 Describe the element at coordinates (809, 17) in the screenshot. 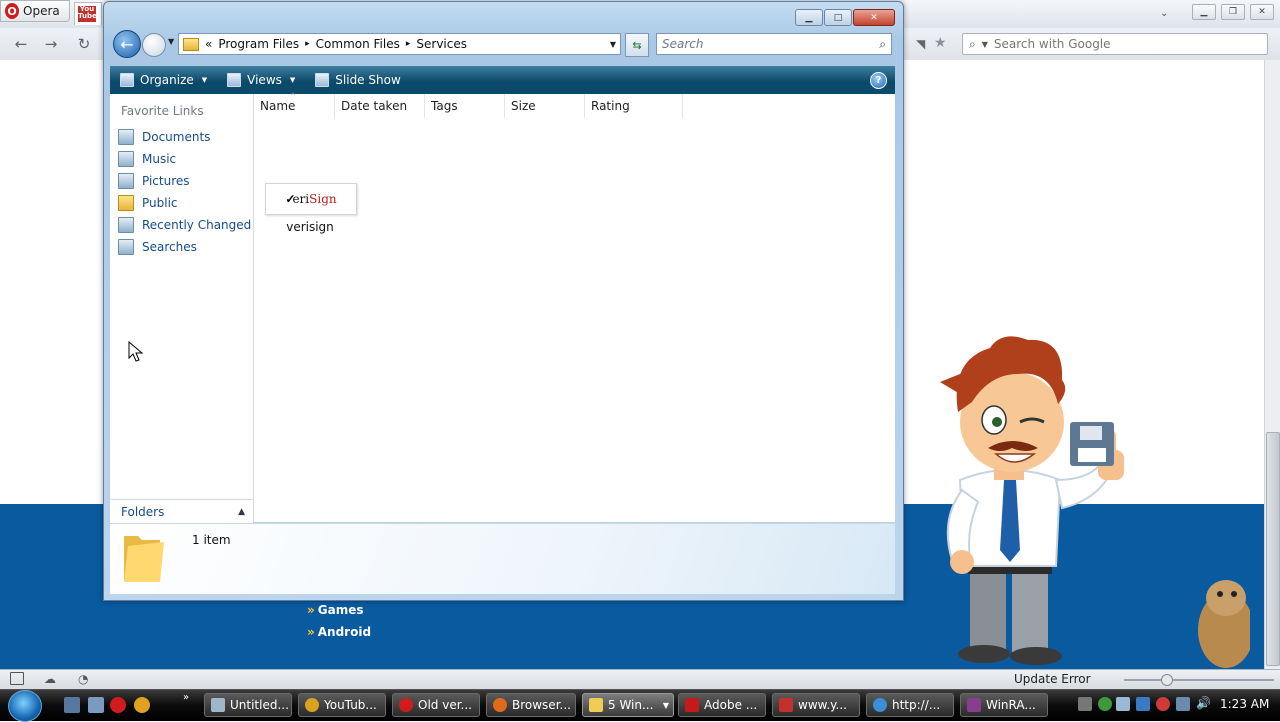

I see `explorer-minimize-button: ▁` at that location.